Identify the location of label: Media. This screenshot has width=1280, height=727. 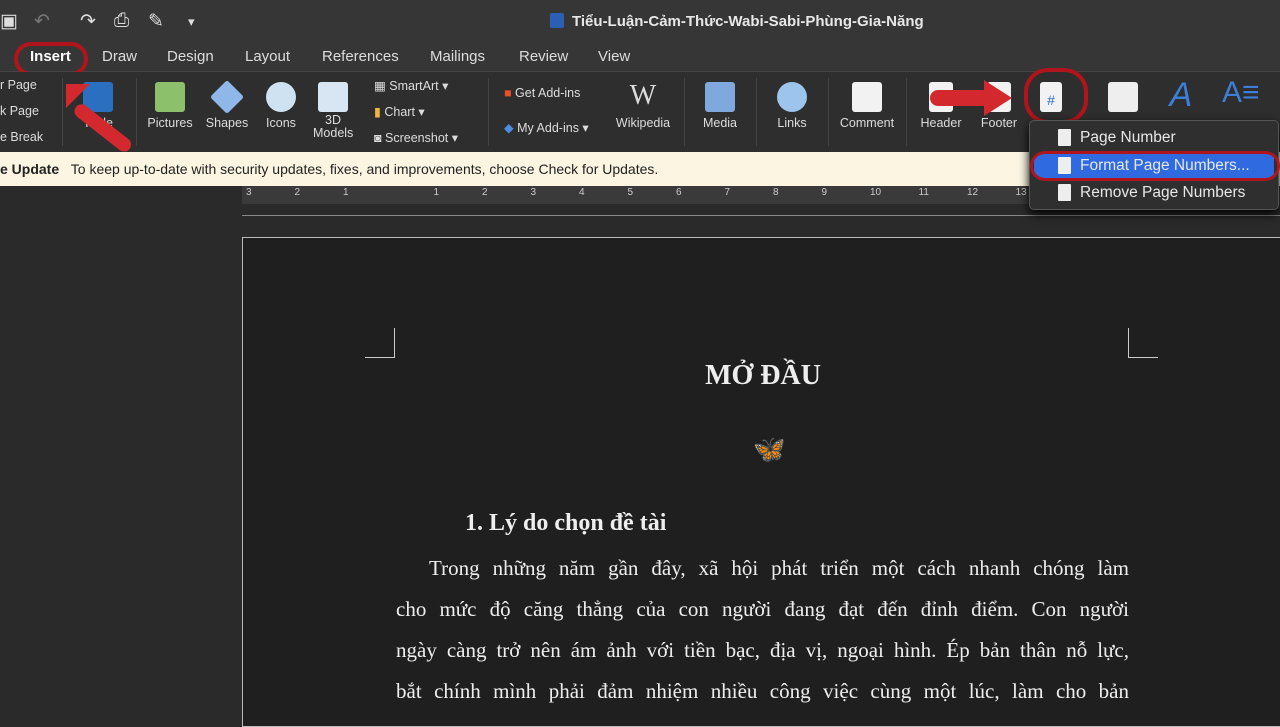
(720, 123).